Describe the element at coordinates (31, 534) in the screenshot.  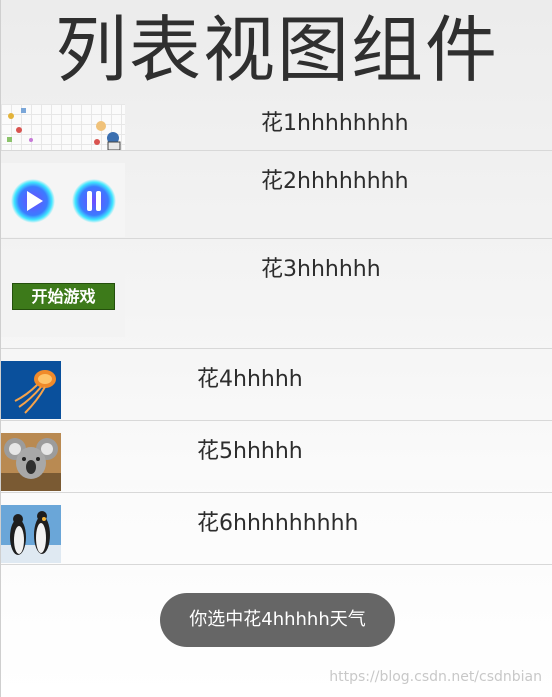
I see `penguins-photo` at that location.